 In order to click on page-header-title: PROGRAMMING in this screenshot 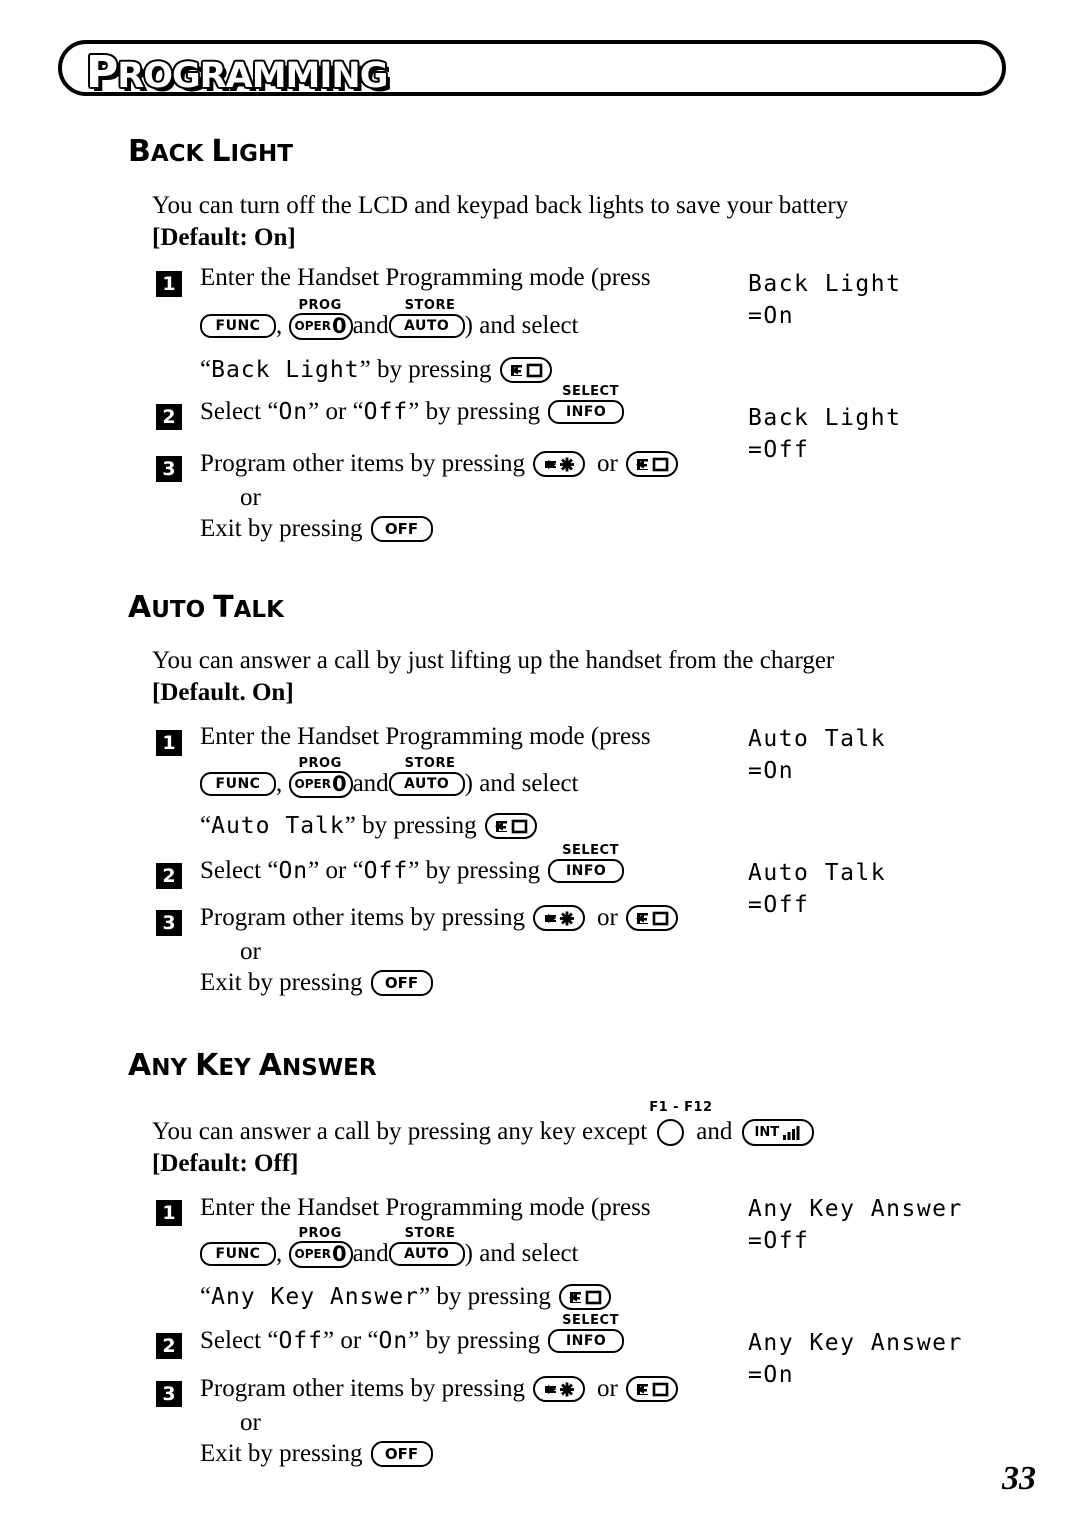, I will do `click(237, 73)`.